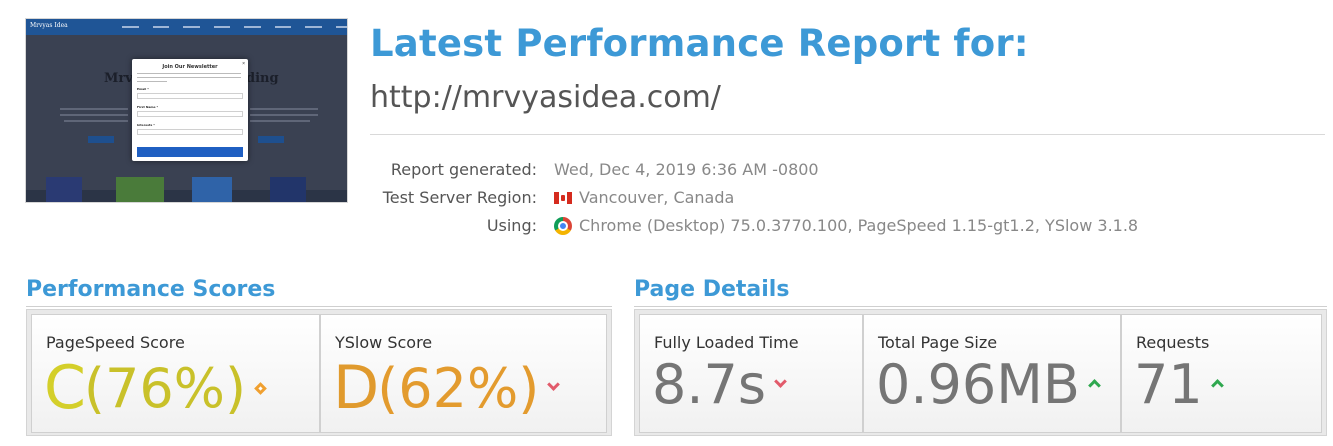  I want to click on thumbnail-hero-title-right: ding, so click(262, 78).